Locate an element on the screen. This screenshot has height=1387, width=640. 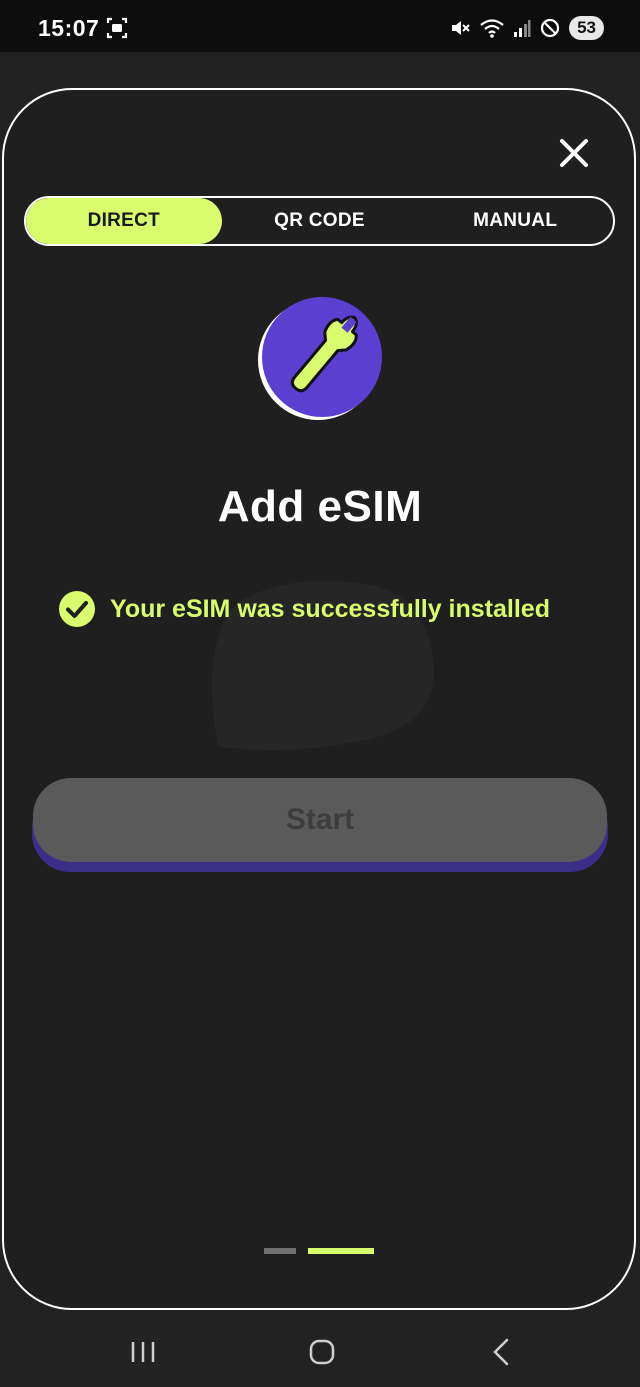
success-message: Your eSIM was successfully installed is located at coordinates (304, 609).